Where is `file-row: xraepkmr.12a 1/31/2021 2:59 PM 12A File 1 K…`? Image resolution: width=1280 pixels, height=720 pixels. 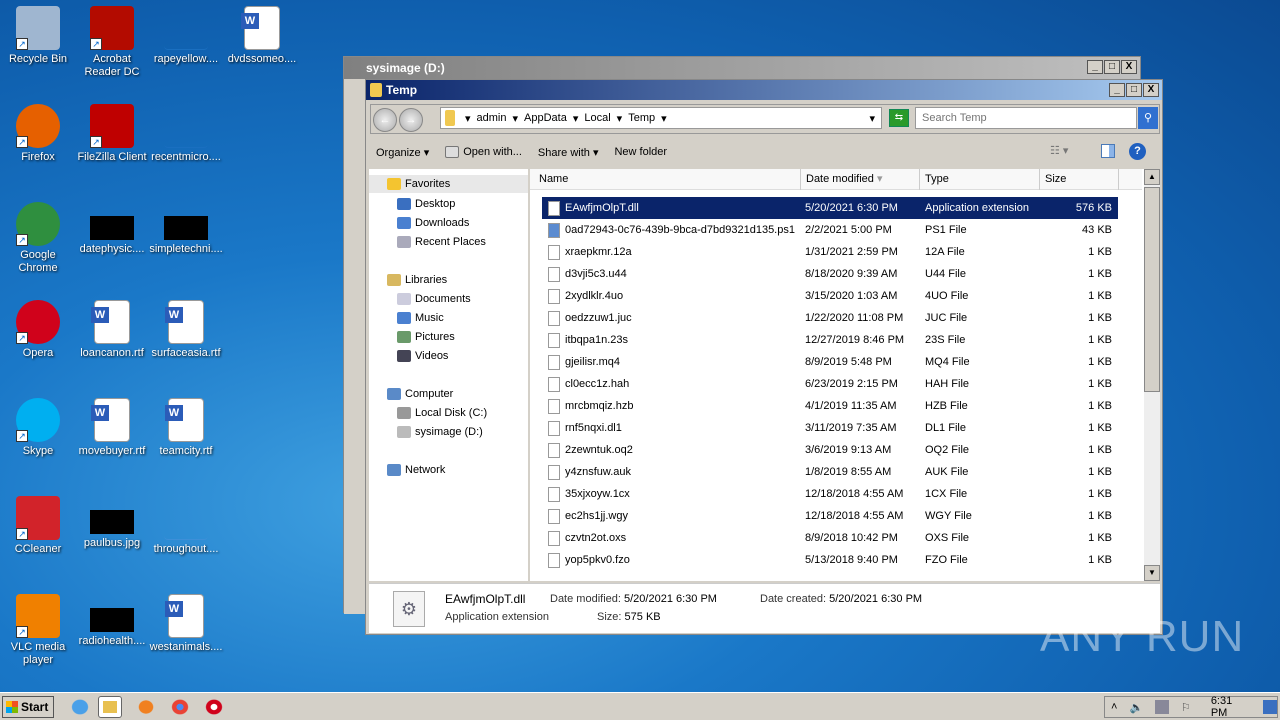
file-row: xraepkmr.12a 1/31/2021 2:59 PM 12A File 1 K… is located at coordinates (830, 252).